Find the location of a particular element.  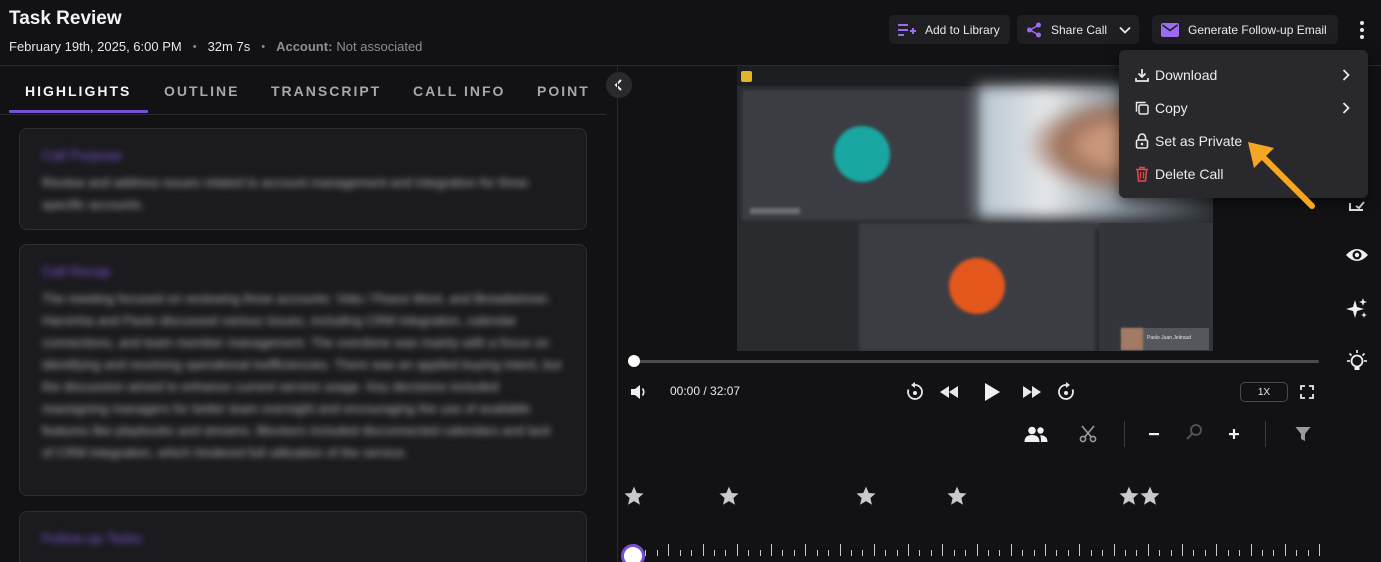

tab-call-info: CALL INFO is located at coordinates (459, 91).